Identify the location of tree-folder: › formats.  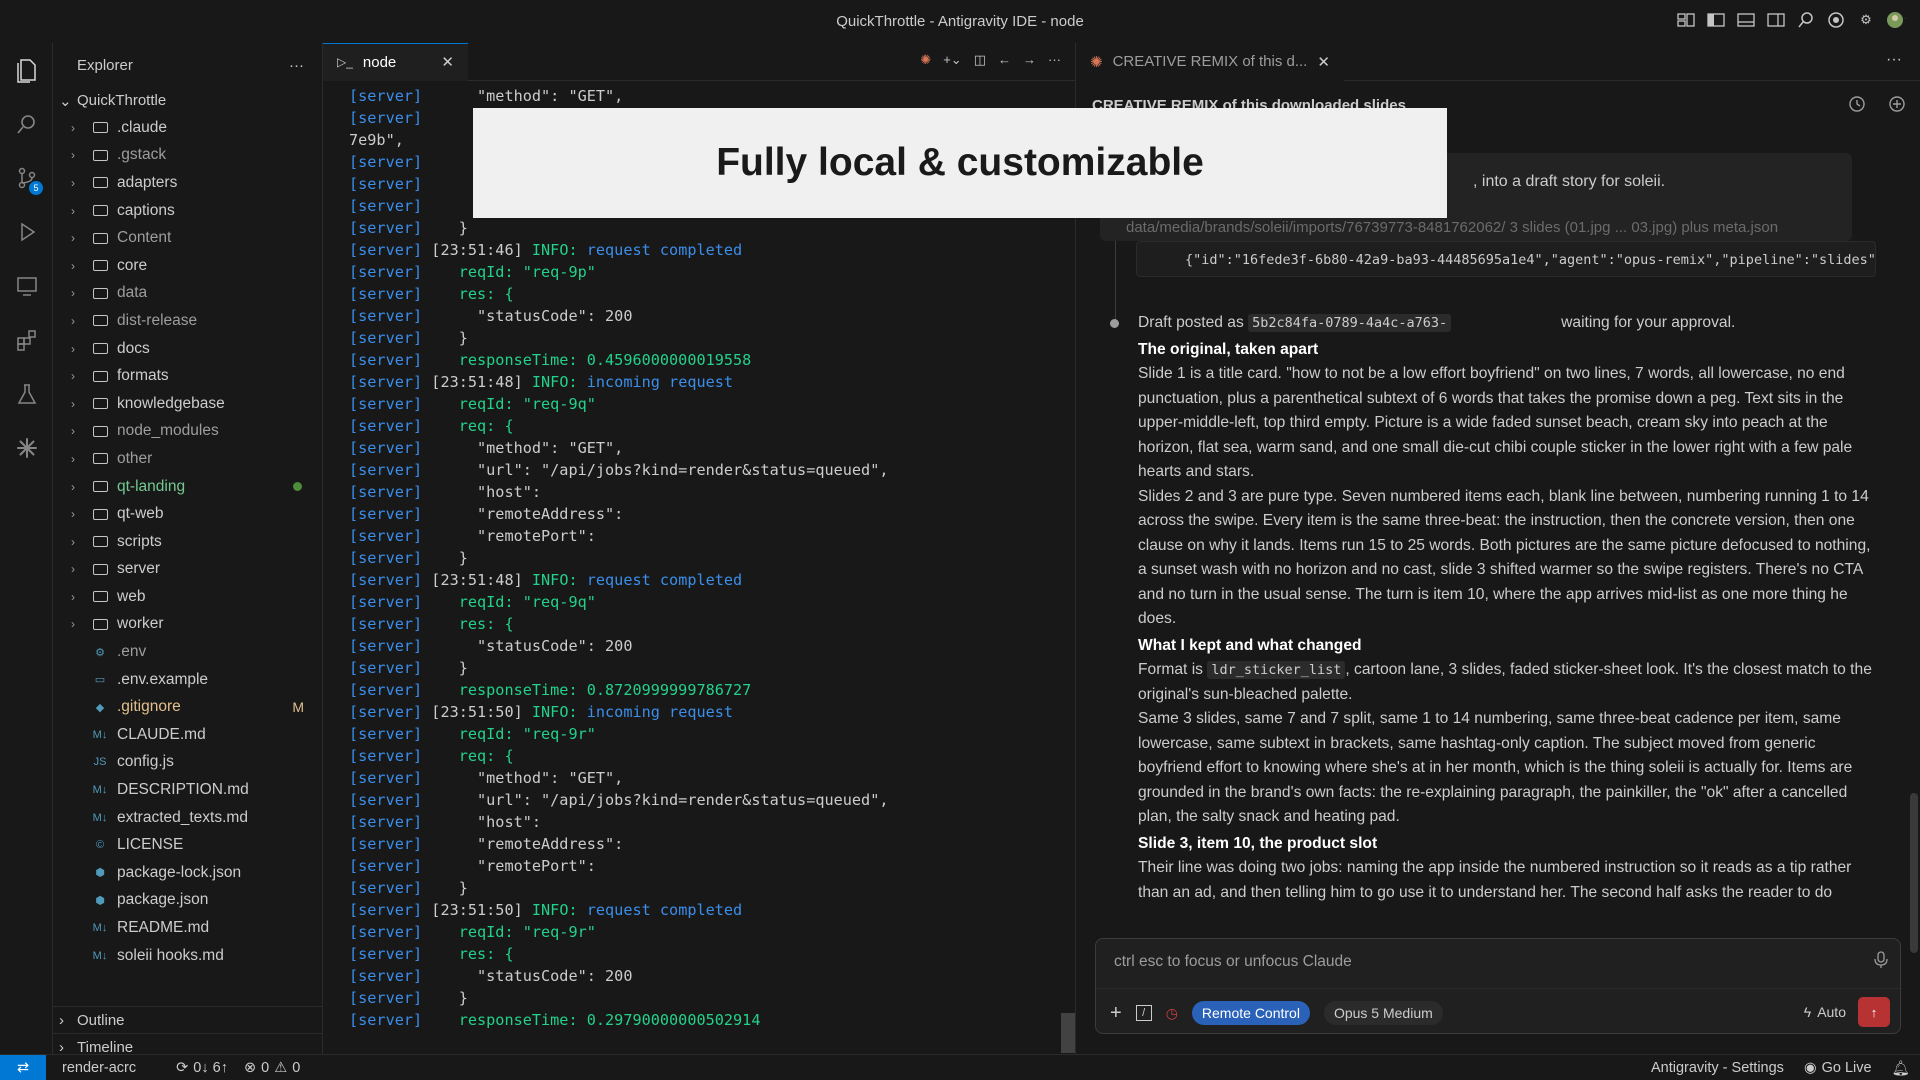
(187, 376).